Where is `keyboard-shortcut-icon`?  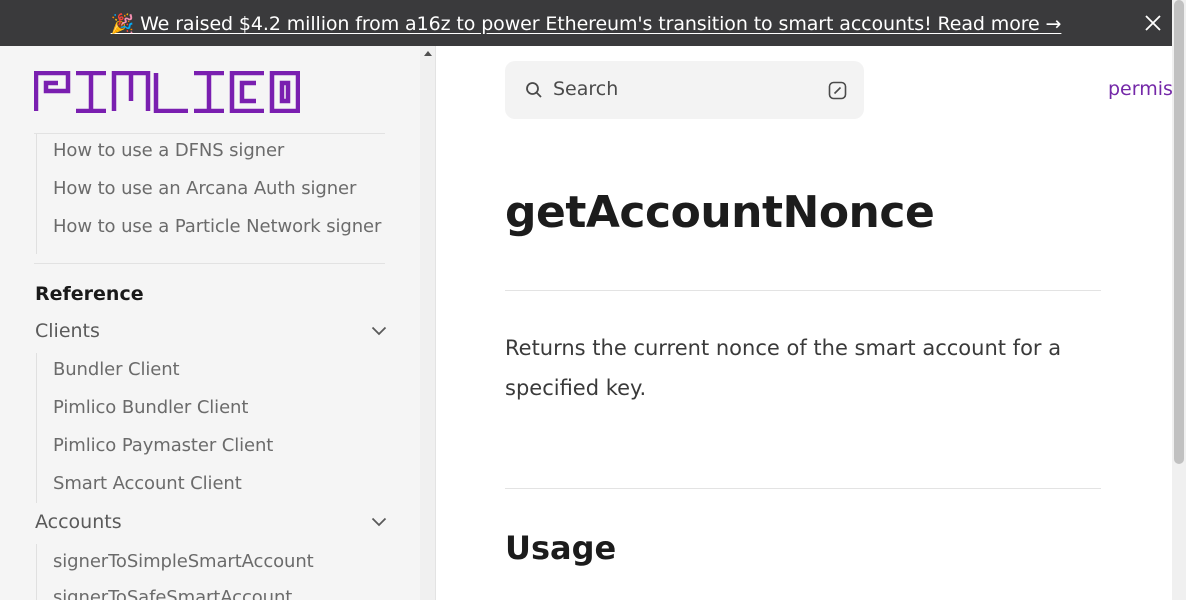 keyboard-shortcut-icon is located at coordinates (837, 90).